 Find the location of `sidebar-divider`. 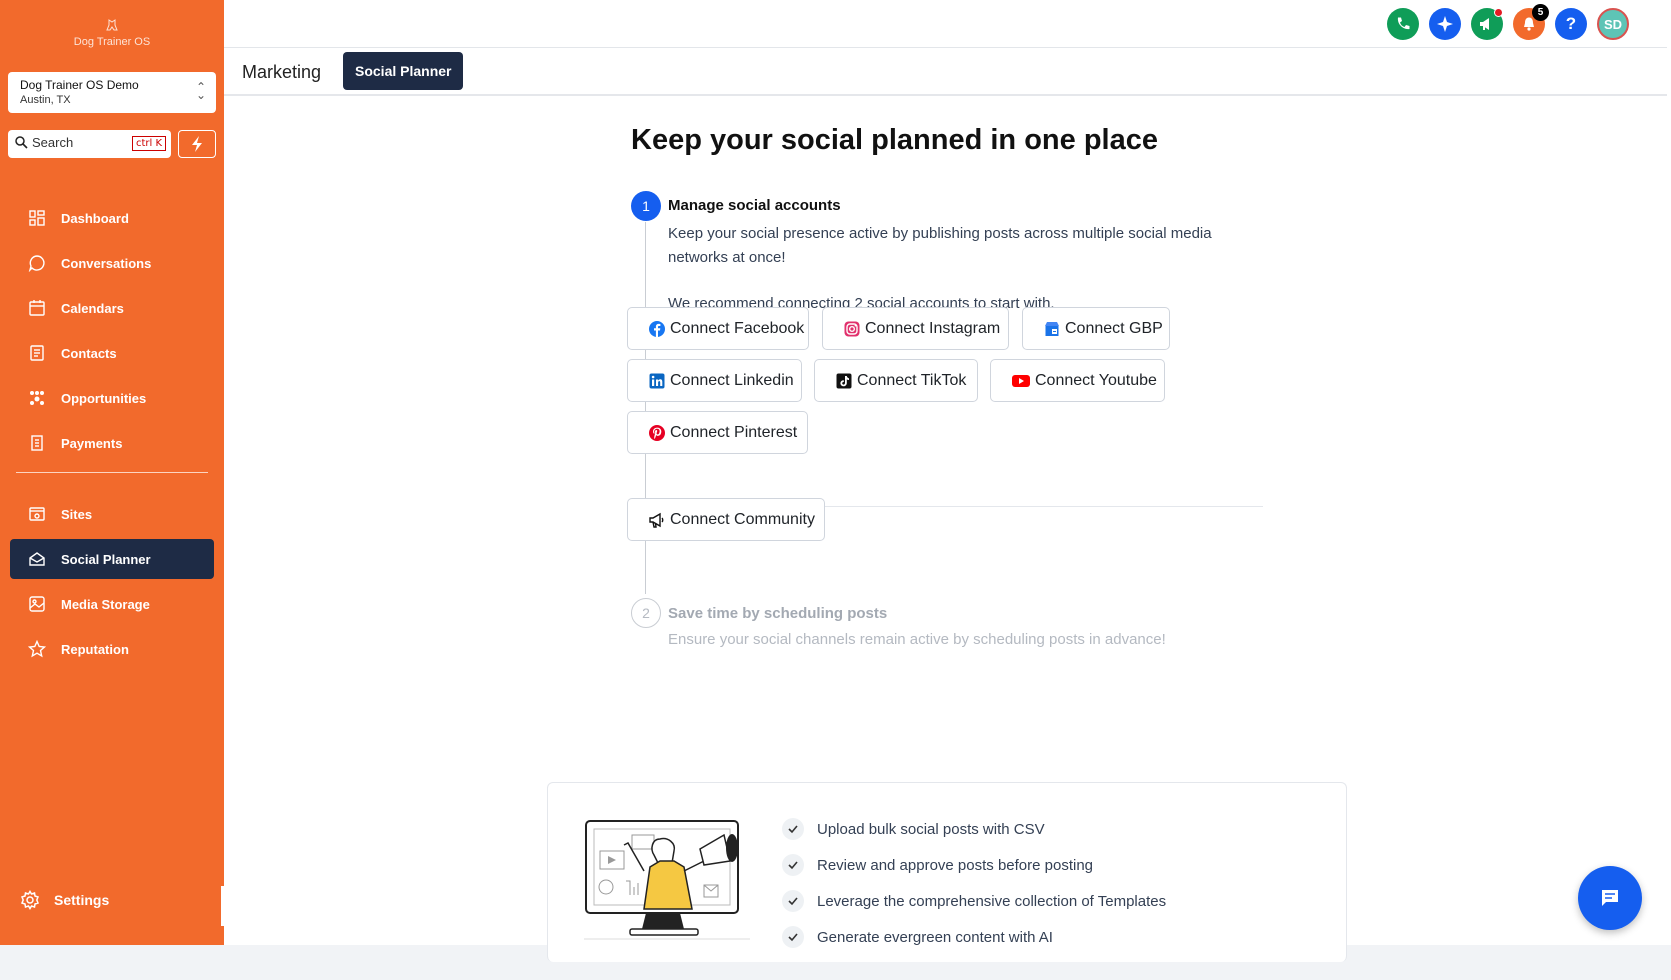

sidebar-divider is located at coordinates (112, 472).